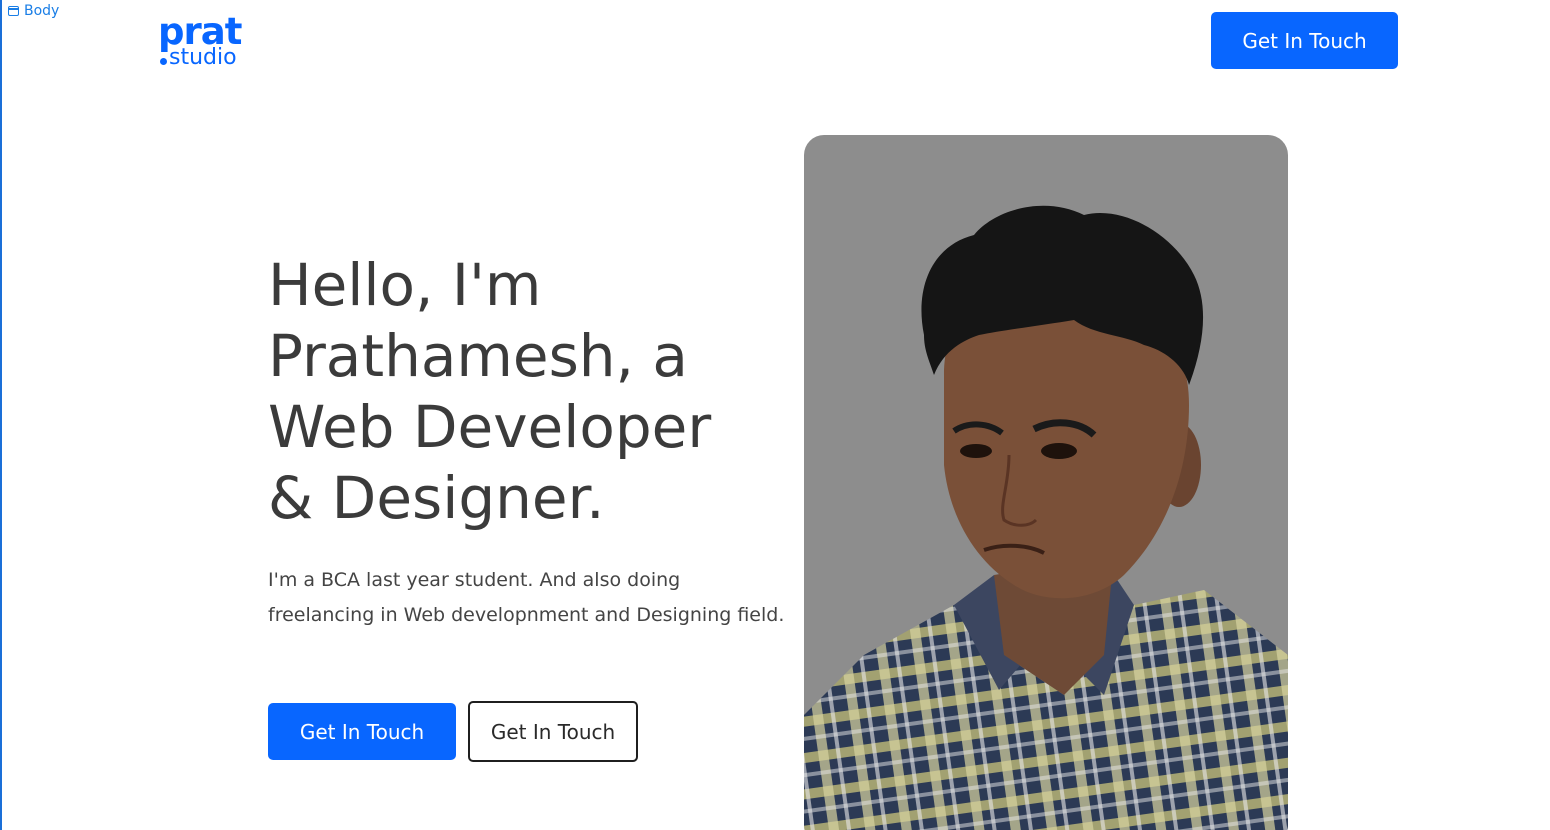  I want to click on hero-heading-line: & Designer., so click(436, 498).